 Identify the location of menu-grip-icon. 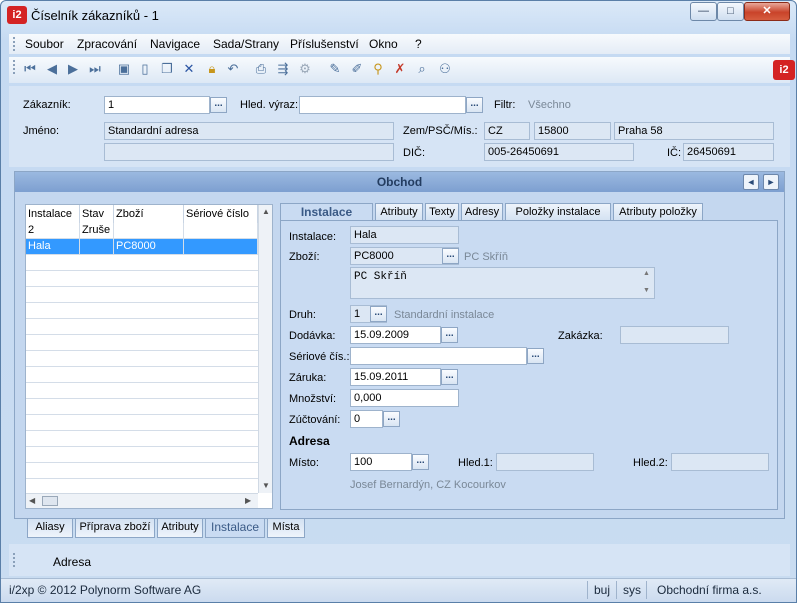
(14, 44).